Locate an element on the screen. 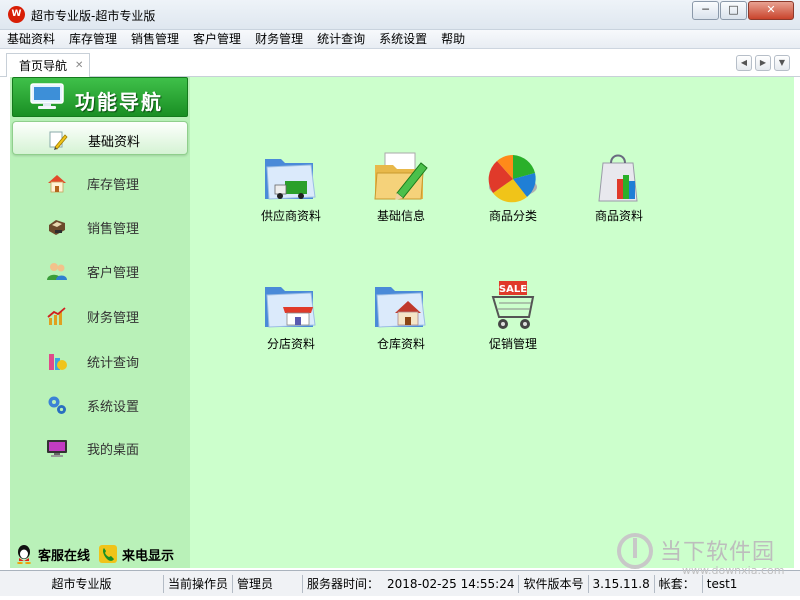  close-button: ✕ is located at coordinates (771, 10).